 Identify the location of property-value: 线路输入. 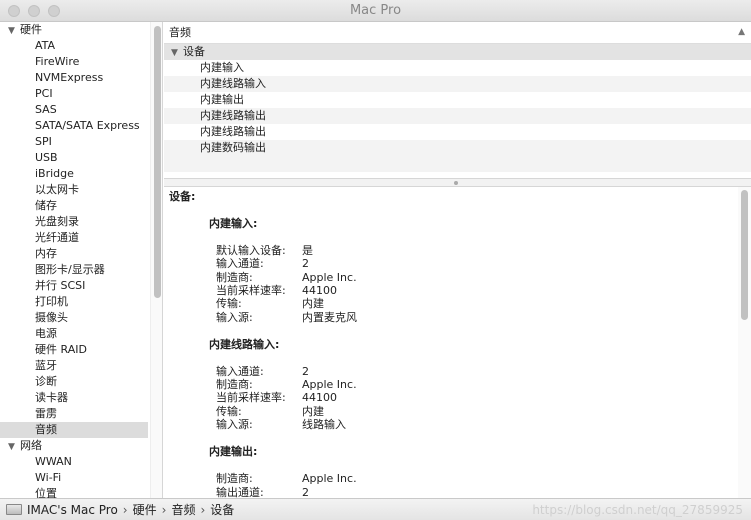
(324, 424).